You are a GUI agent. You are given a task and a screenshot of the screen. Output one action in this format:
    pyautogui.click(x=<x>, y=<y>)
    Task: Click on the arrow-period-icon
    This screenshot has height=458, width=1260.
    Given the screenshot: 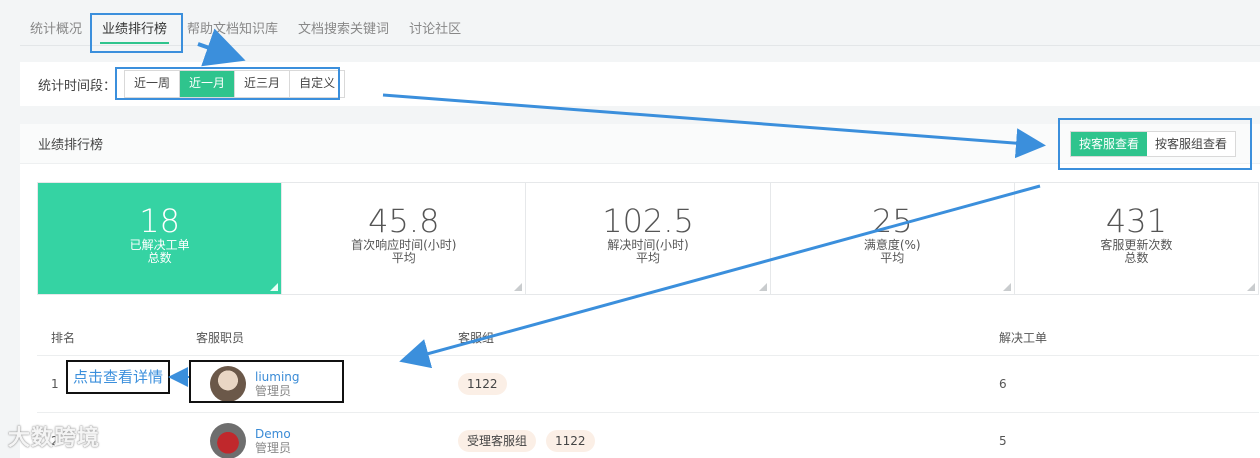 What is the action you would take?
    pyautogui.click(x=714, y=126)
    